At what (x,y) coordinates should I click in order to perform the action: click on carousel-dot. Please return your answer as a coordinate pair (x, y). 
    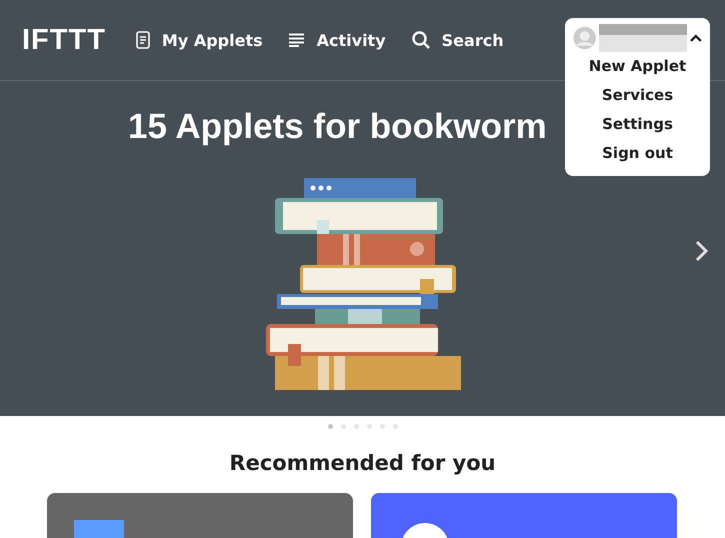
    Looking at the image, I should click on (330, 426).